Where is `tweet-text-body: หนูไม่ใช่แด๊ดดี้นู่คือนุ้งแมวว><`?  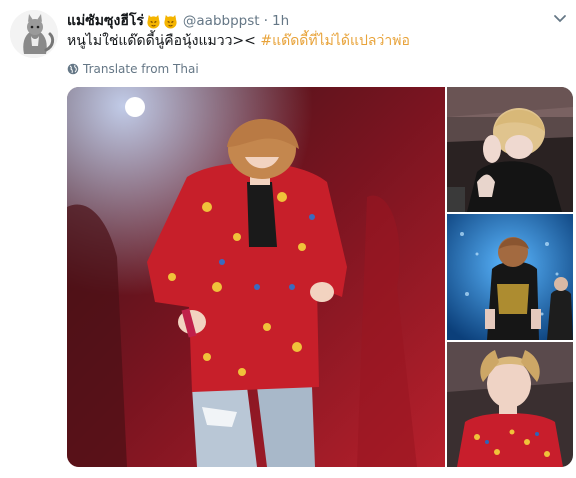
tweet-text-body: หนูไม่ใช่แด๊ดดี้นู่คือนุ้งแมวว>< is located at coordinates (161, 41).